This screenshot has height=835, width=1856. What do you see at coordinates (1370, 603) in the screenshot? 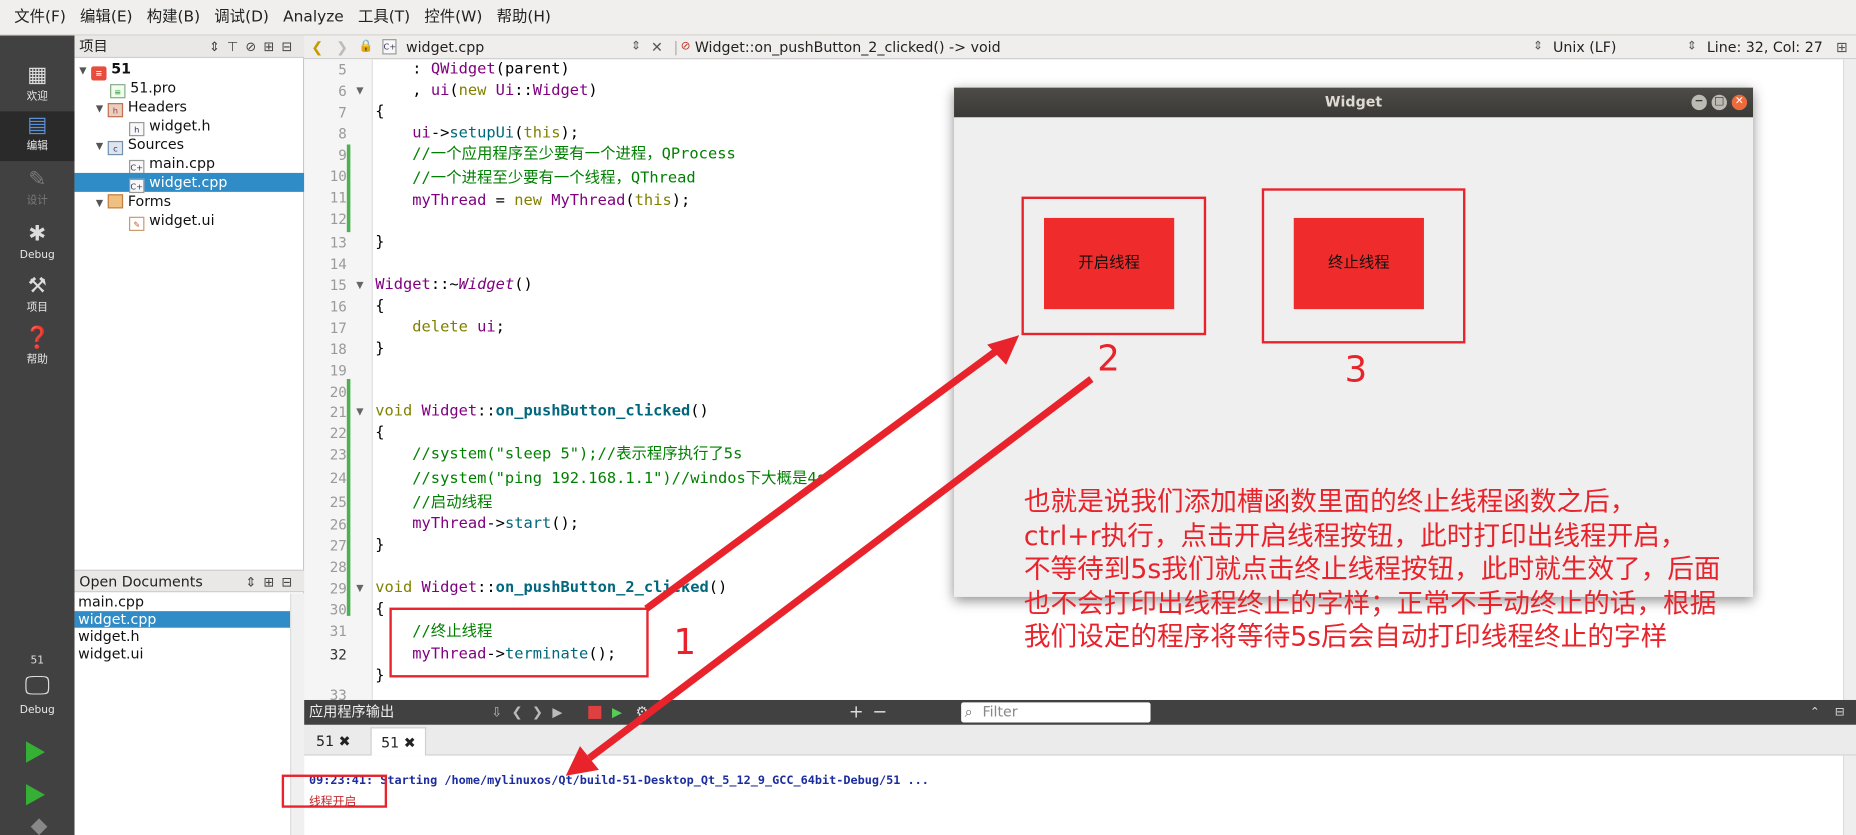
I see `note-line-4: 也不会打印出线程终止的字样；正常不手动终止的话，根据` at bounding box center [1370, 603].